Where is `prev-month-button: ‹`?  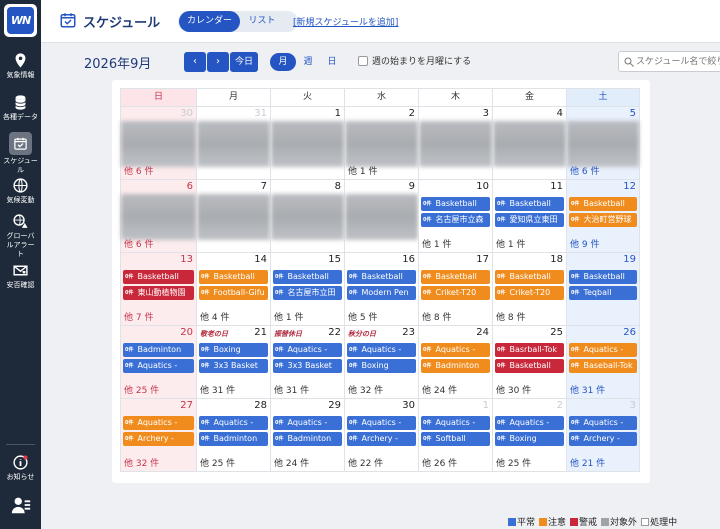
prev-month-button: ‹ is located at coordinates (195, 62).